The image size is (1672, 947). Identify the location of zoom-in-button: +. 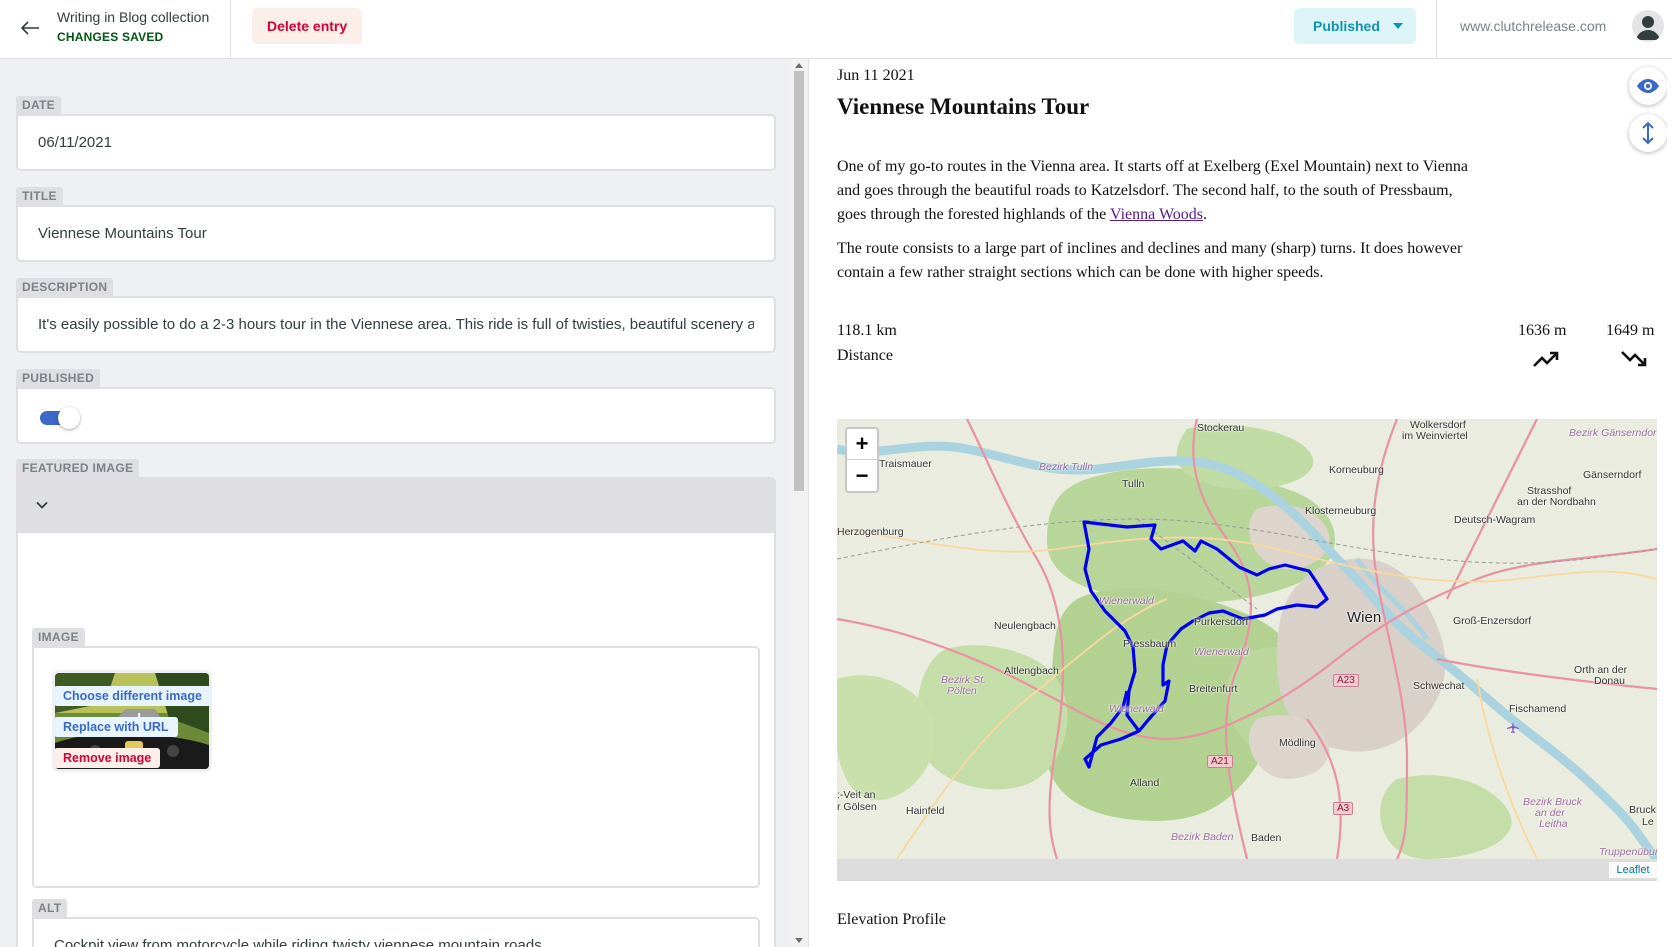
(862, 444).